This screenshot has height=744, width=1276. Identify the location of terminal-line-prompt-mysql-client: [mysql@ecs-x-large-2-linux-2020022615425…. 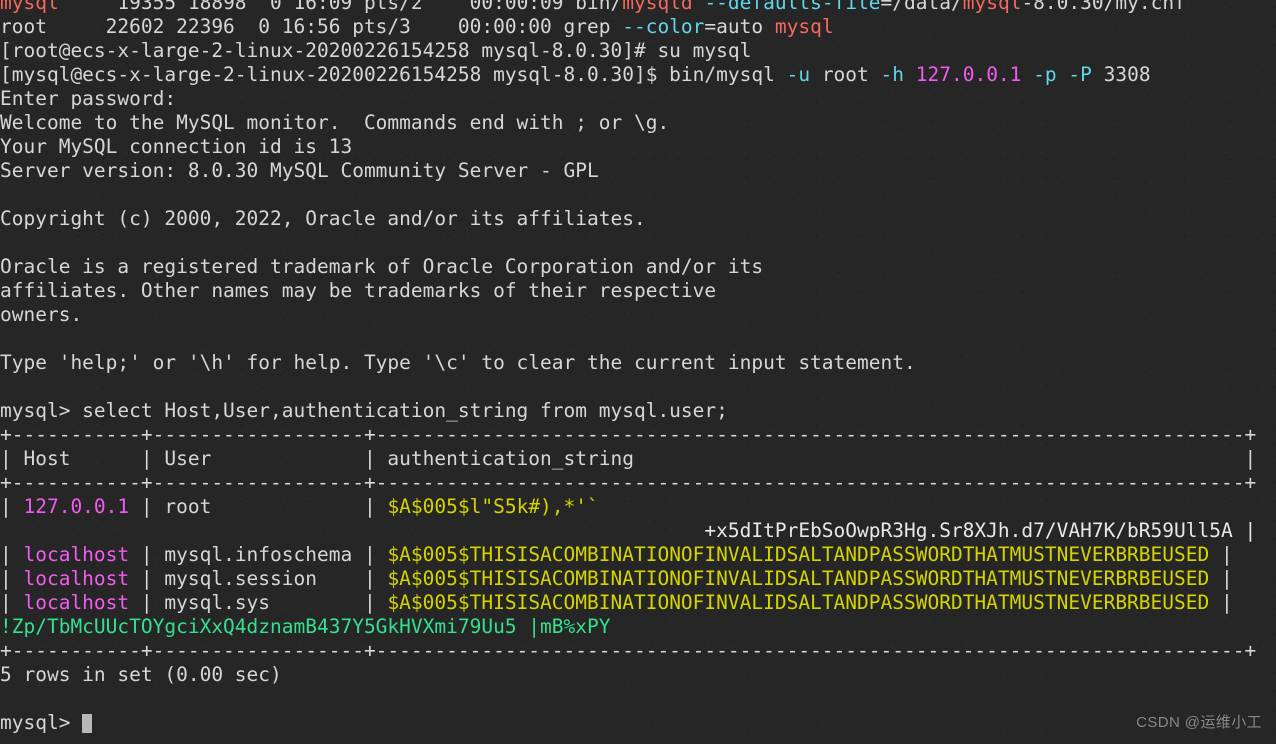
(638, 75).